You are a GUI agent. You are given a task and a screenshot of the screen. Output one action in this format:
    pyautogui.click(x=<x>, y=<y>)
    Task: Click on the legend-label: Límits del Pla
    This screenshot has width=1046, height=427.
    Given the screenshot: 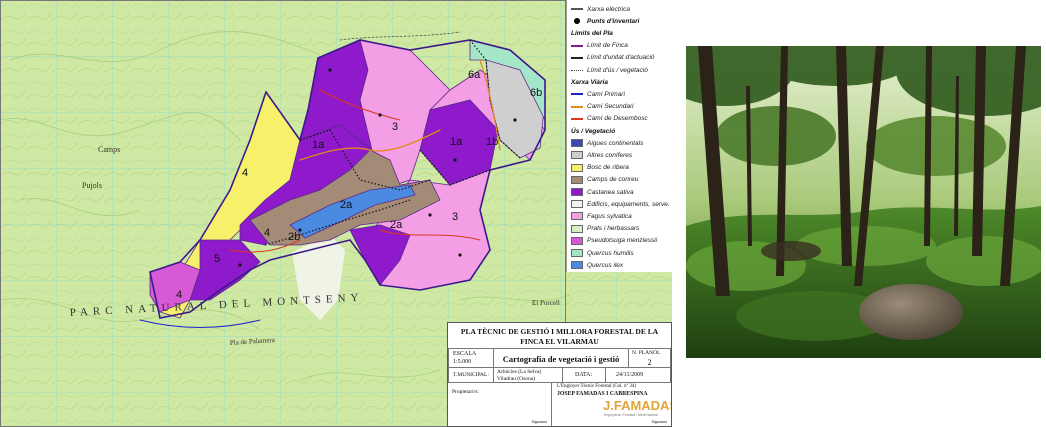 What is the action you would take?
    pyautogui.click(x=592, y=33)
    